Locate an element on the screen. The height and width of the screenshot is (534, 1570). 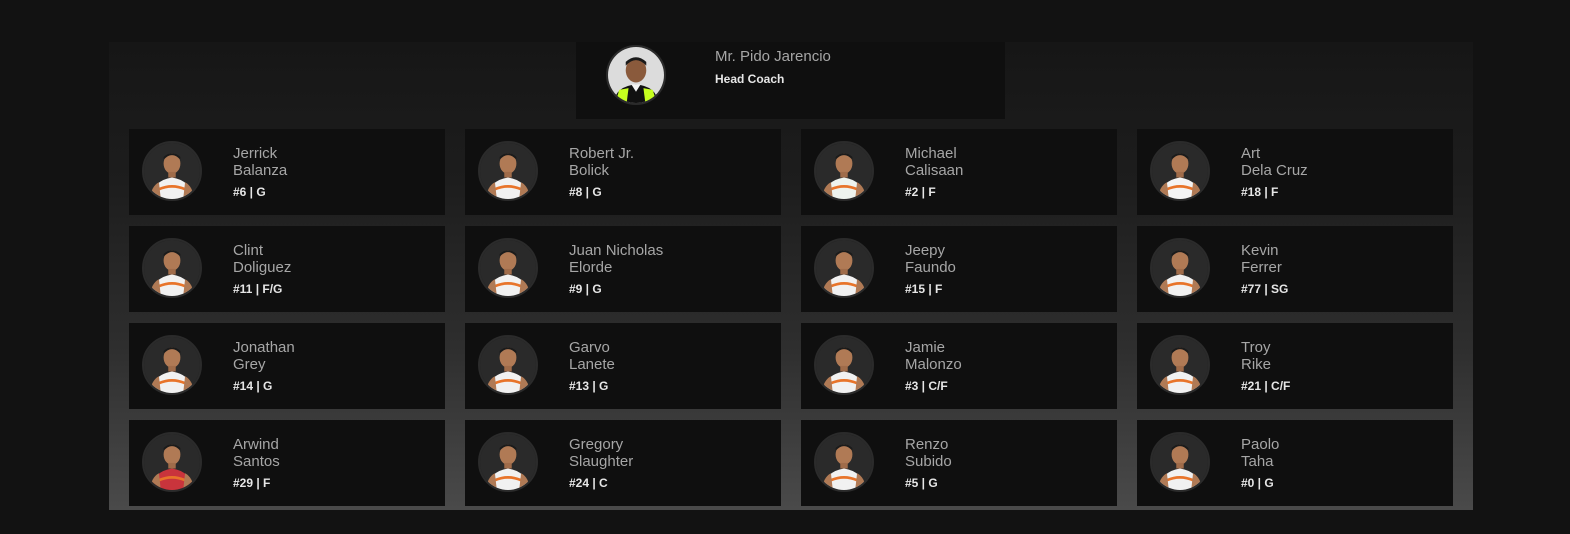
player-number-position: #9 | G is located at coordinates (585, 289).